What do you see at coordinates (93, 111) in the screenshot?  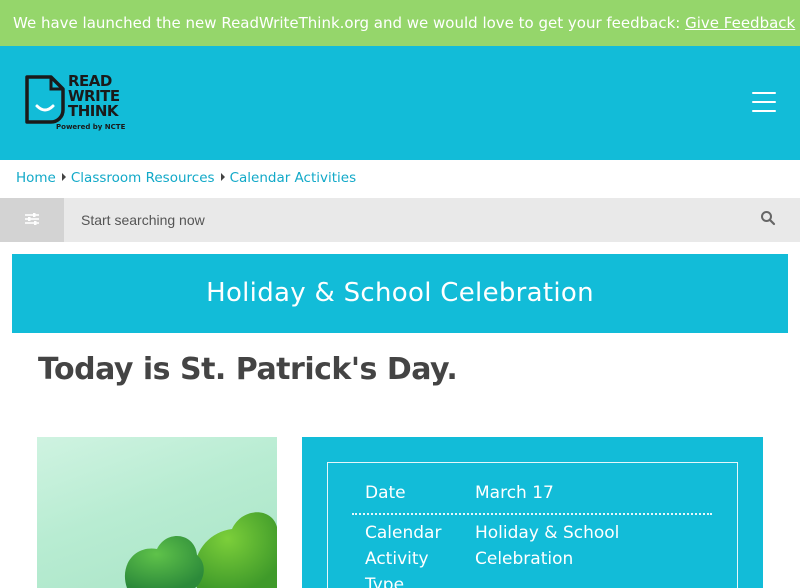 I see `logo-line-think: THINK` at bounding box center [93, 111].